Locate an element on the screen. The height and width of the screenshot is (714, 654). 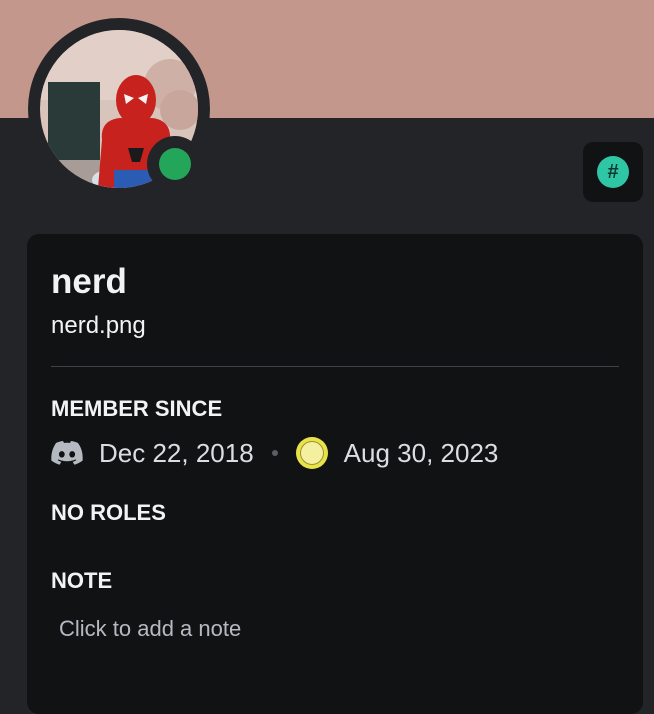
server-icon is located at coordinates (311, 453).